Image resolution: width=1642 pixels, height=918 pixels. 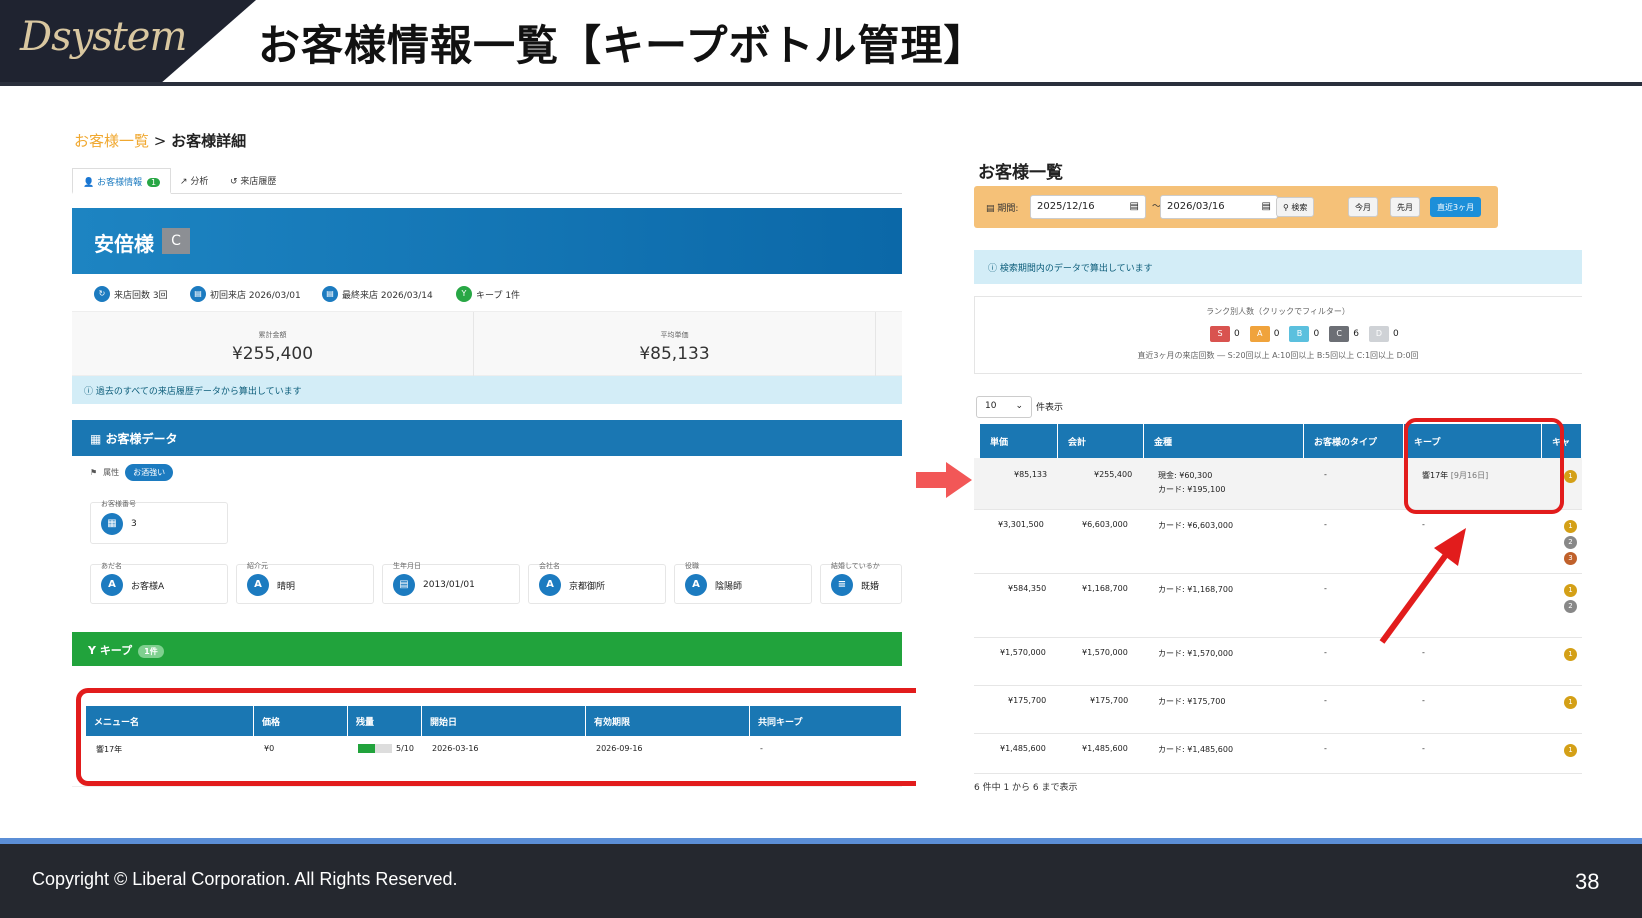 I want to click on cell-total: ¥1,485,600, so click(x=1105, y=748).